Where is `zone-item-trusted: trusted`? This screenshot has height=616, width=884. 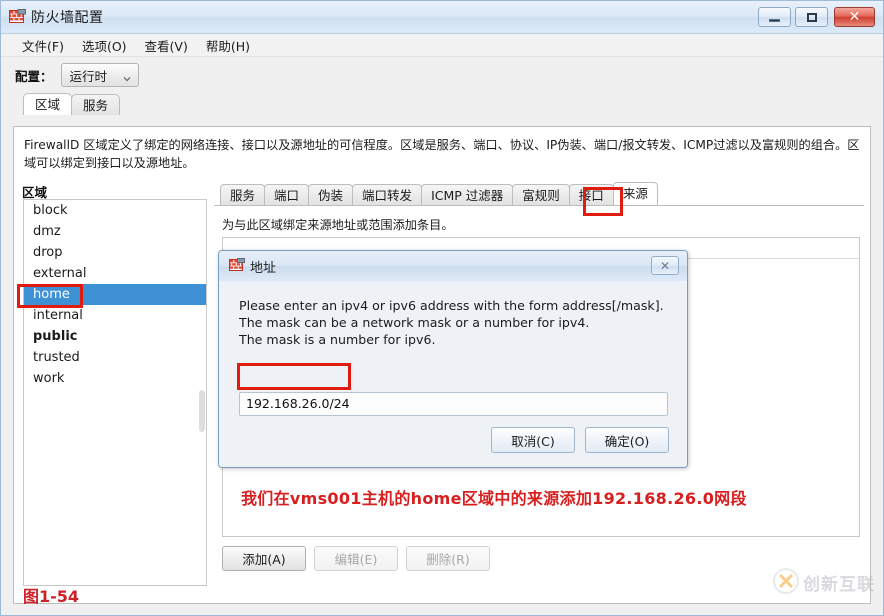 zone-item-trusted: trusted is located at coordinates (115, 357).